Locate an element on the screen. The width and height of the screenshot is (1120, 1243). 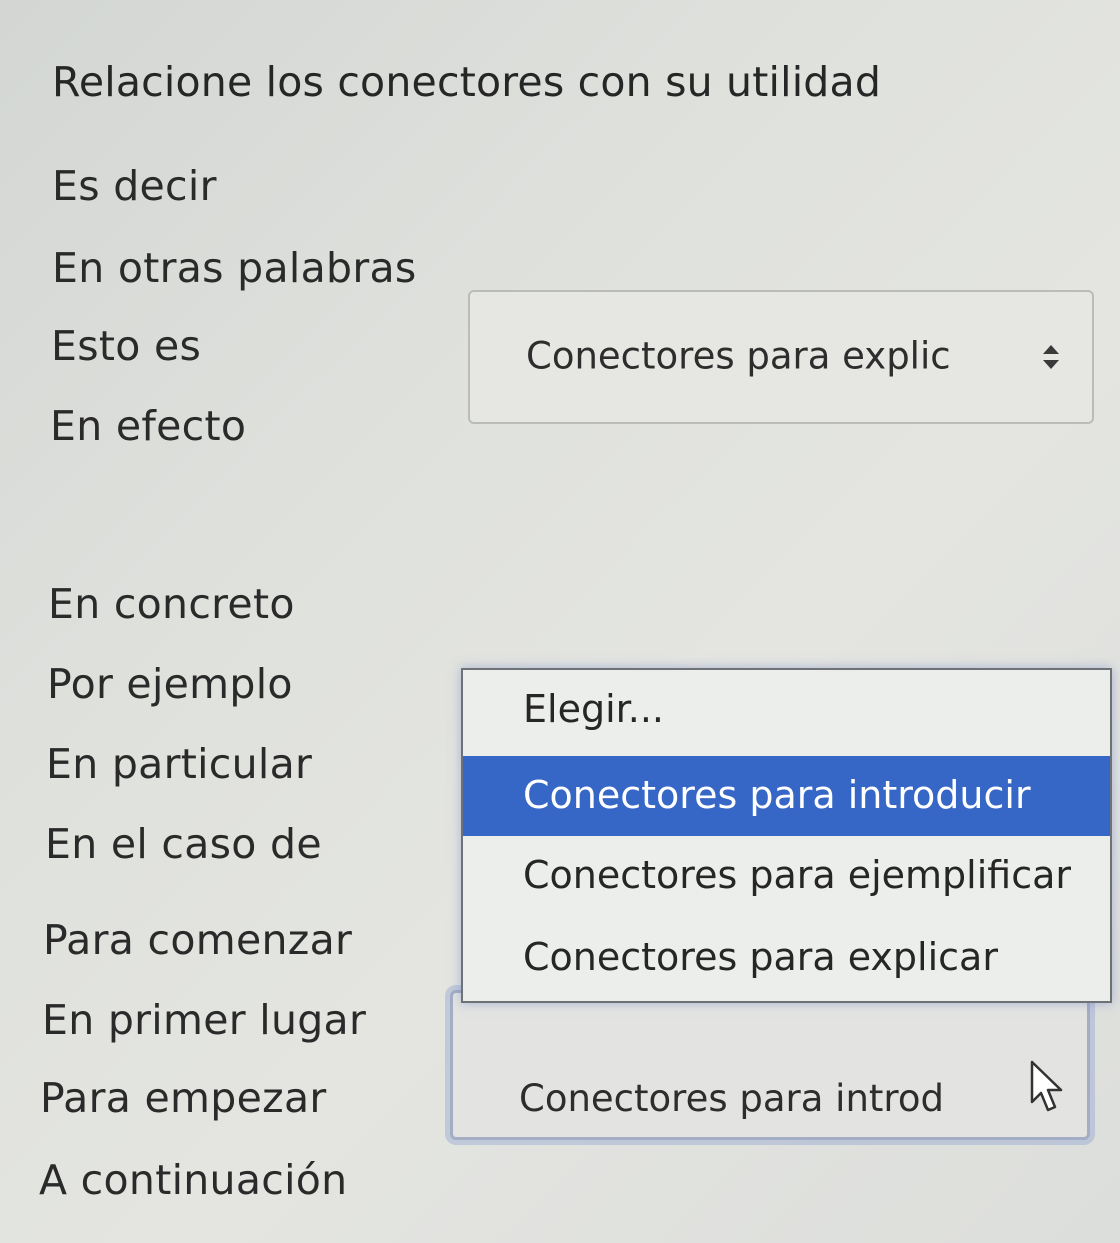
term-en-el-caso-de: En el caso de is located at coordinates (183, 844).